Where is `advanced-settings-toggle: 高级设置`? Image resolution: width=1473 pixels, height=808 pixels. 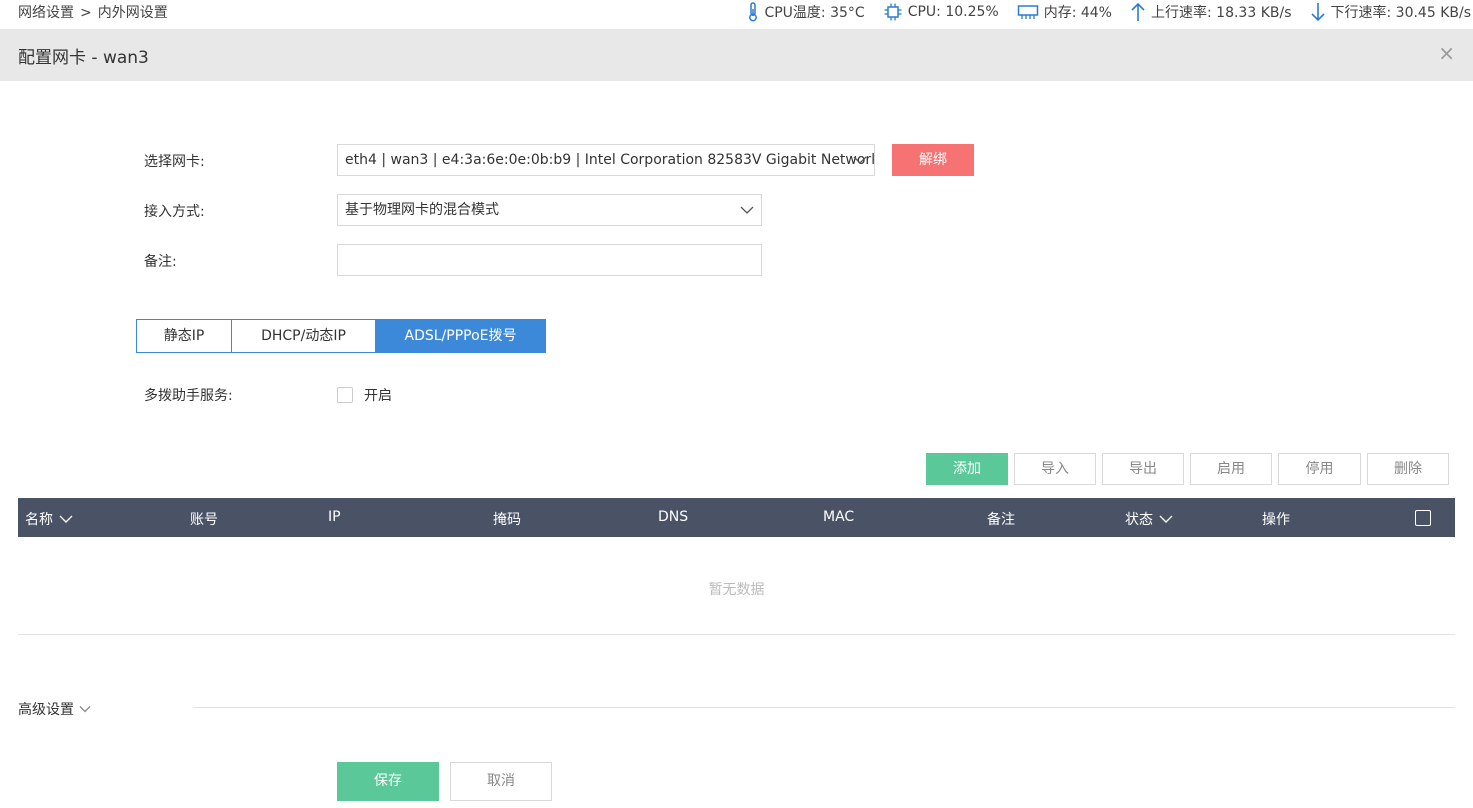
advanced-settings-toggle: 高级设置 is located at coordinates (54, 709).